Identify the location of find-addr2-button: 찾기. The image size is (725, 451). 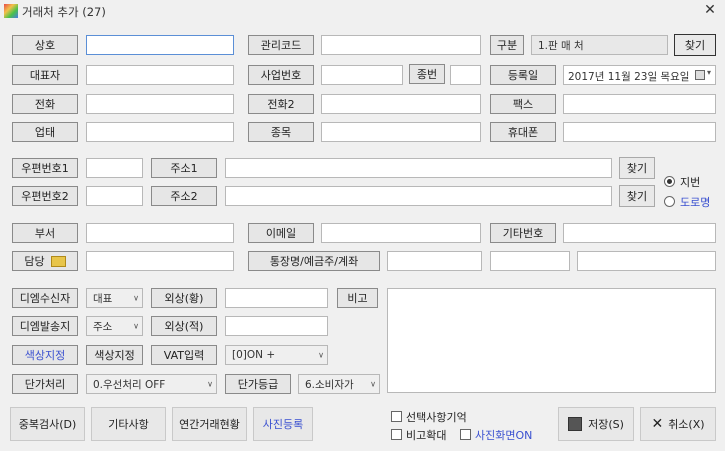
(637, 196).